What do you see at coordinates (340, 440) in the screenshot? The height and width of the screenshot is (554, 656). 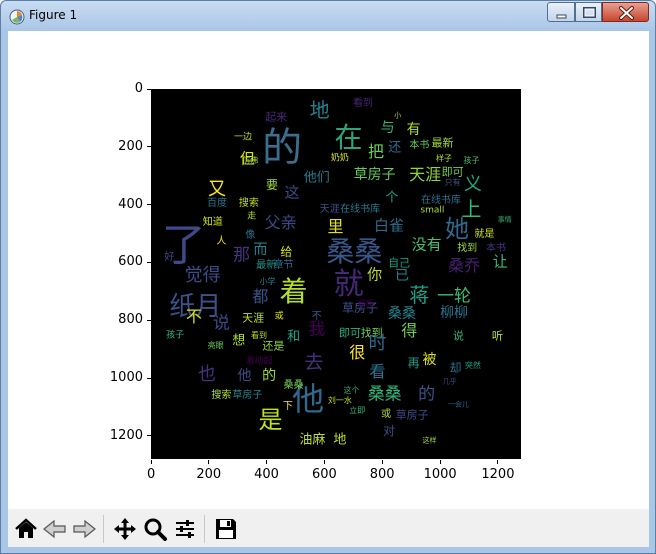 I see `wordcloud-word: 地` at bounding box center [340, 440].